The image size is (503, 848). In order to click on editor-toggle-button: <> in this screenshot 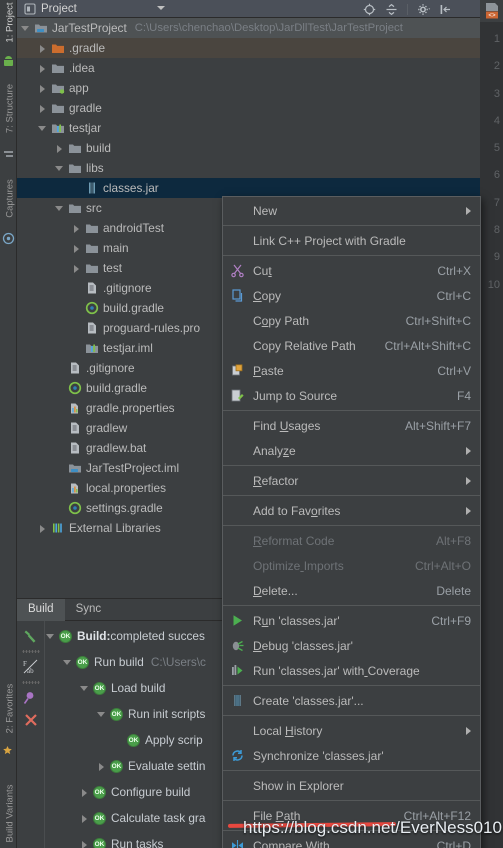, I will do `click(491, 11)`.